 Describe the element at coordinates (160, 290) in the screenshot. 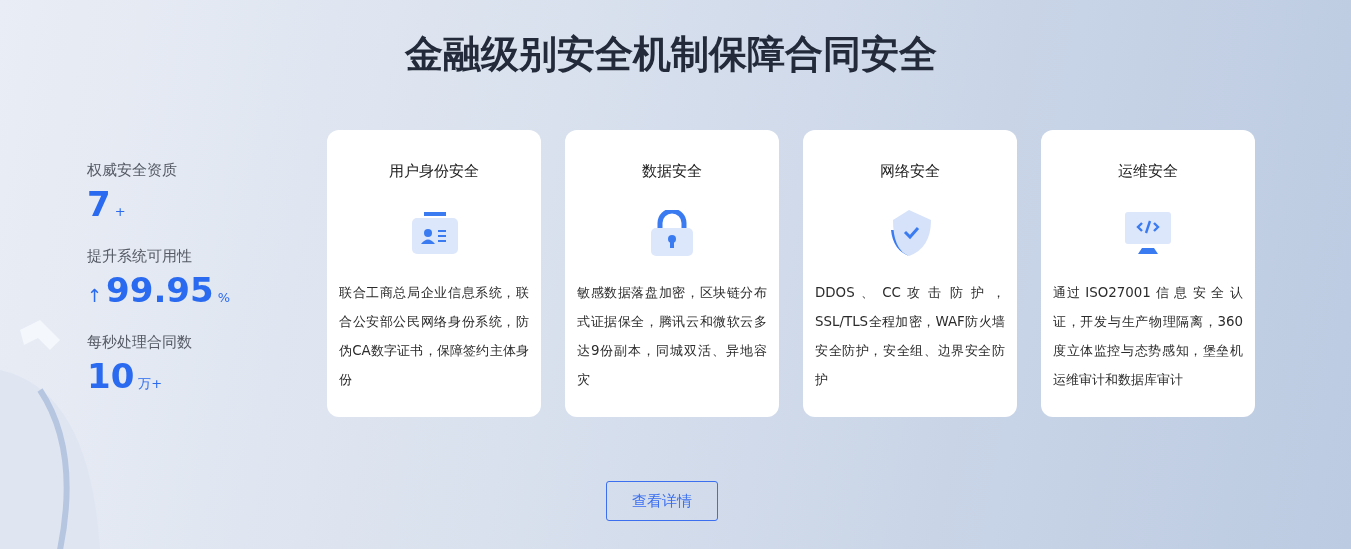

I see `stat-value: 99.95` at that location.